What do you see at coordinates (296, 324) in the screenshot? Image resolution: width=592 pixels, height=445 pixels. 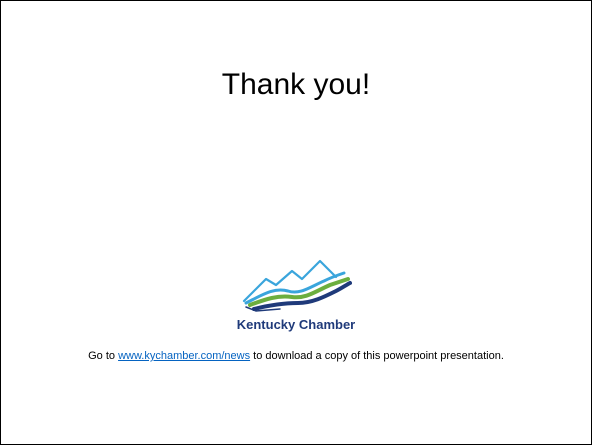 I see `logo-wordmark: Kentucky Chamber` at bounding box center [296, 324].